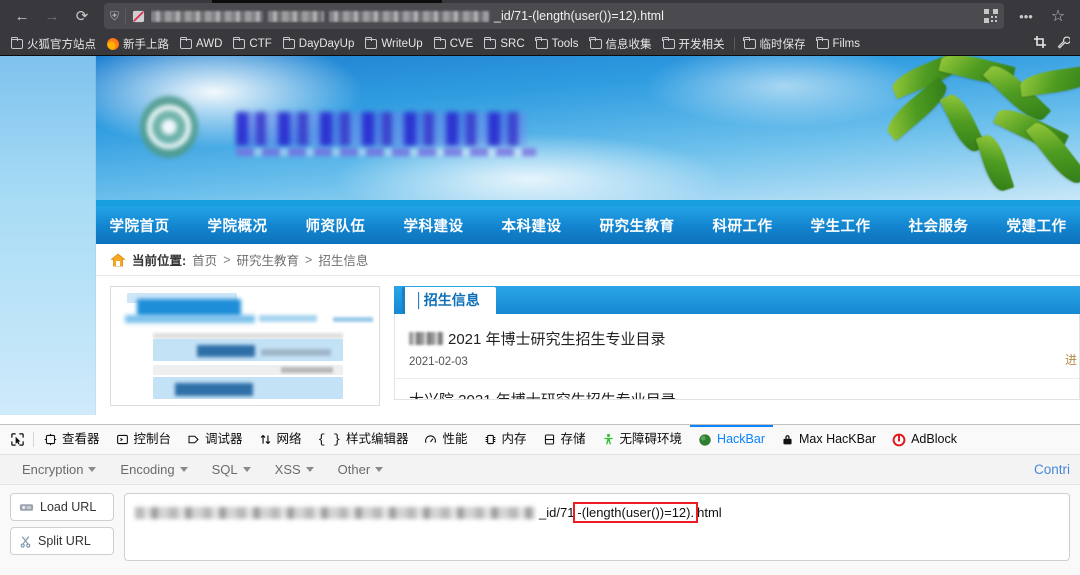  I want to click on toolbar-divider, so click(33, 439).